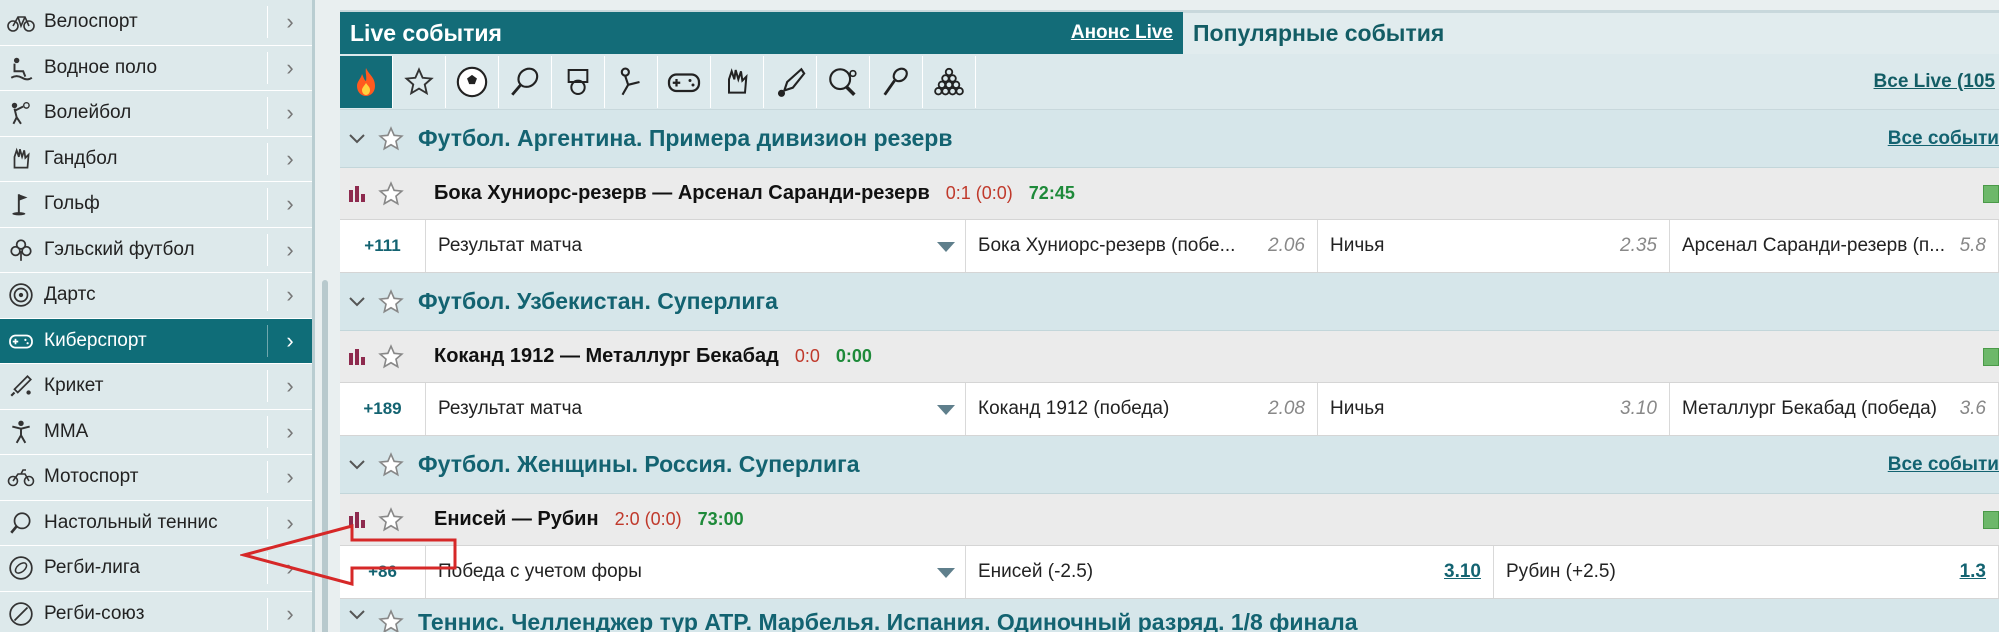 The width and height of the screenshot is (1999, 632). I want to click on outcome-odds: 2.08, so click(1286, 409).